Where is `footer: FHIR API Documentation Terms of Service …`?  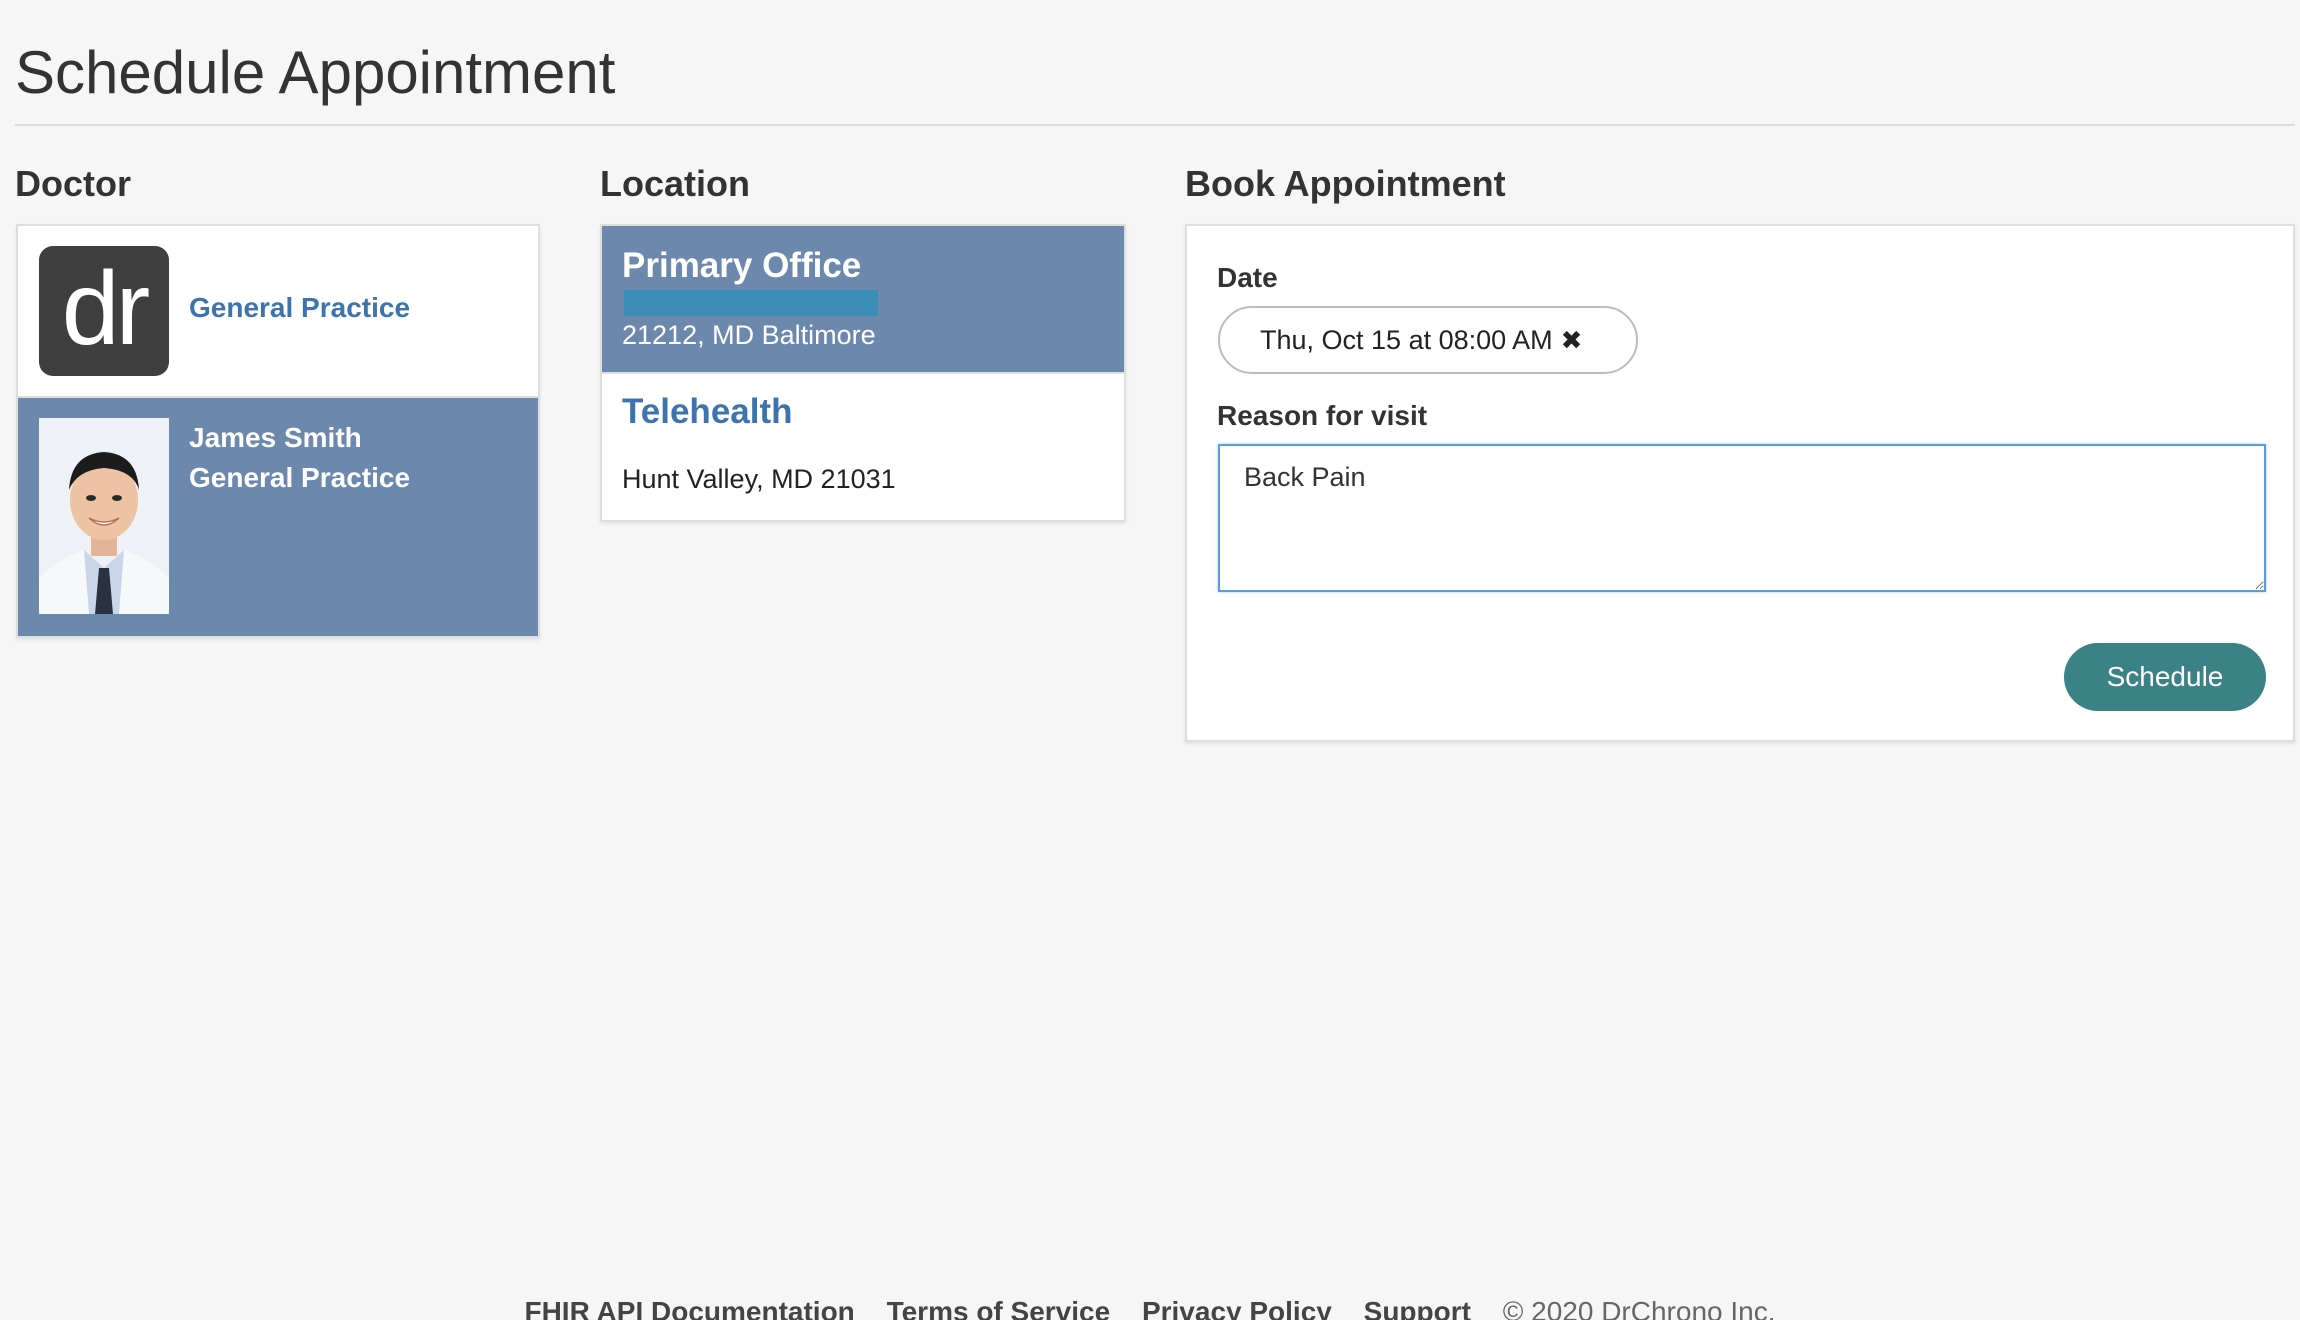
footer: FHIR API Documentation Terms of Service … is located at coordinates (1150, 1308).